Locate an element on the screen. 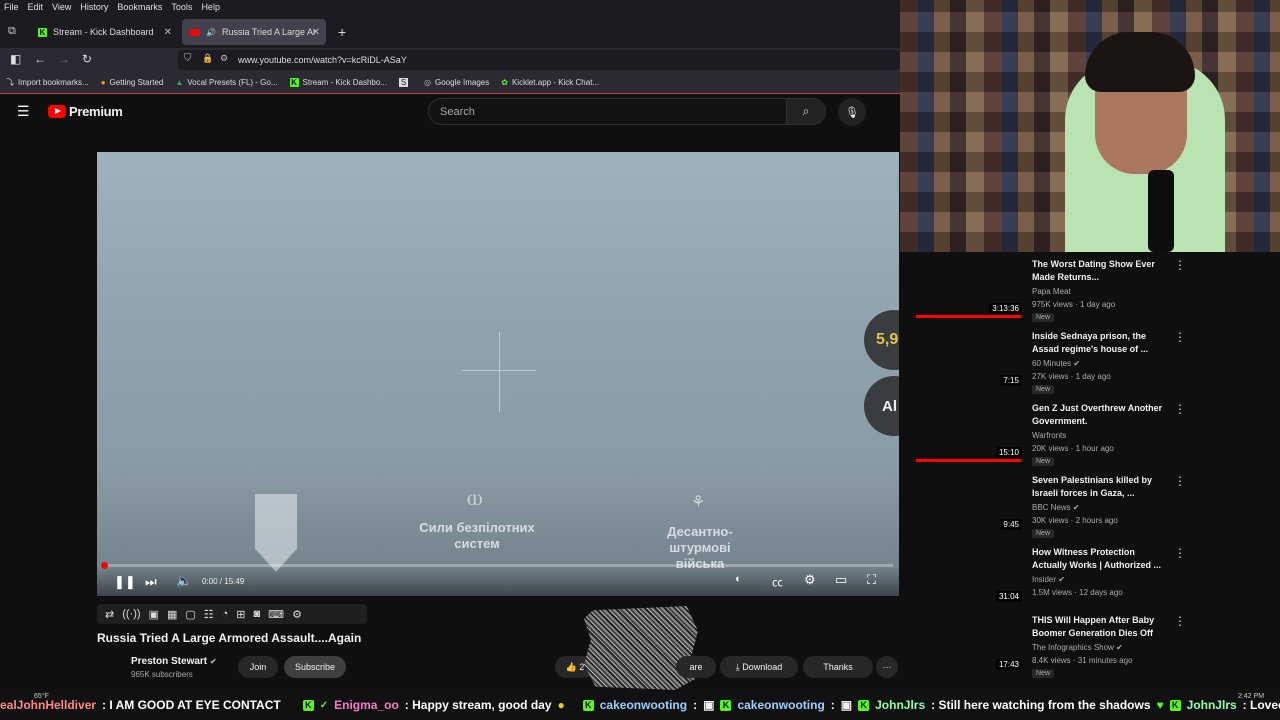 The image size is (1280, 720). video-thumbnail: 17:43 is located at coordinates (971, 644).